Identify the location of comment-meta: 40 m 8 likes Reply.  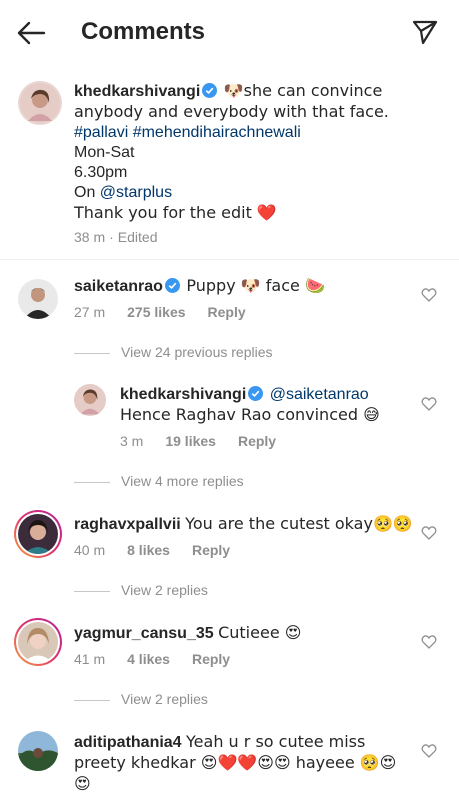
(162, 550).